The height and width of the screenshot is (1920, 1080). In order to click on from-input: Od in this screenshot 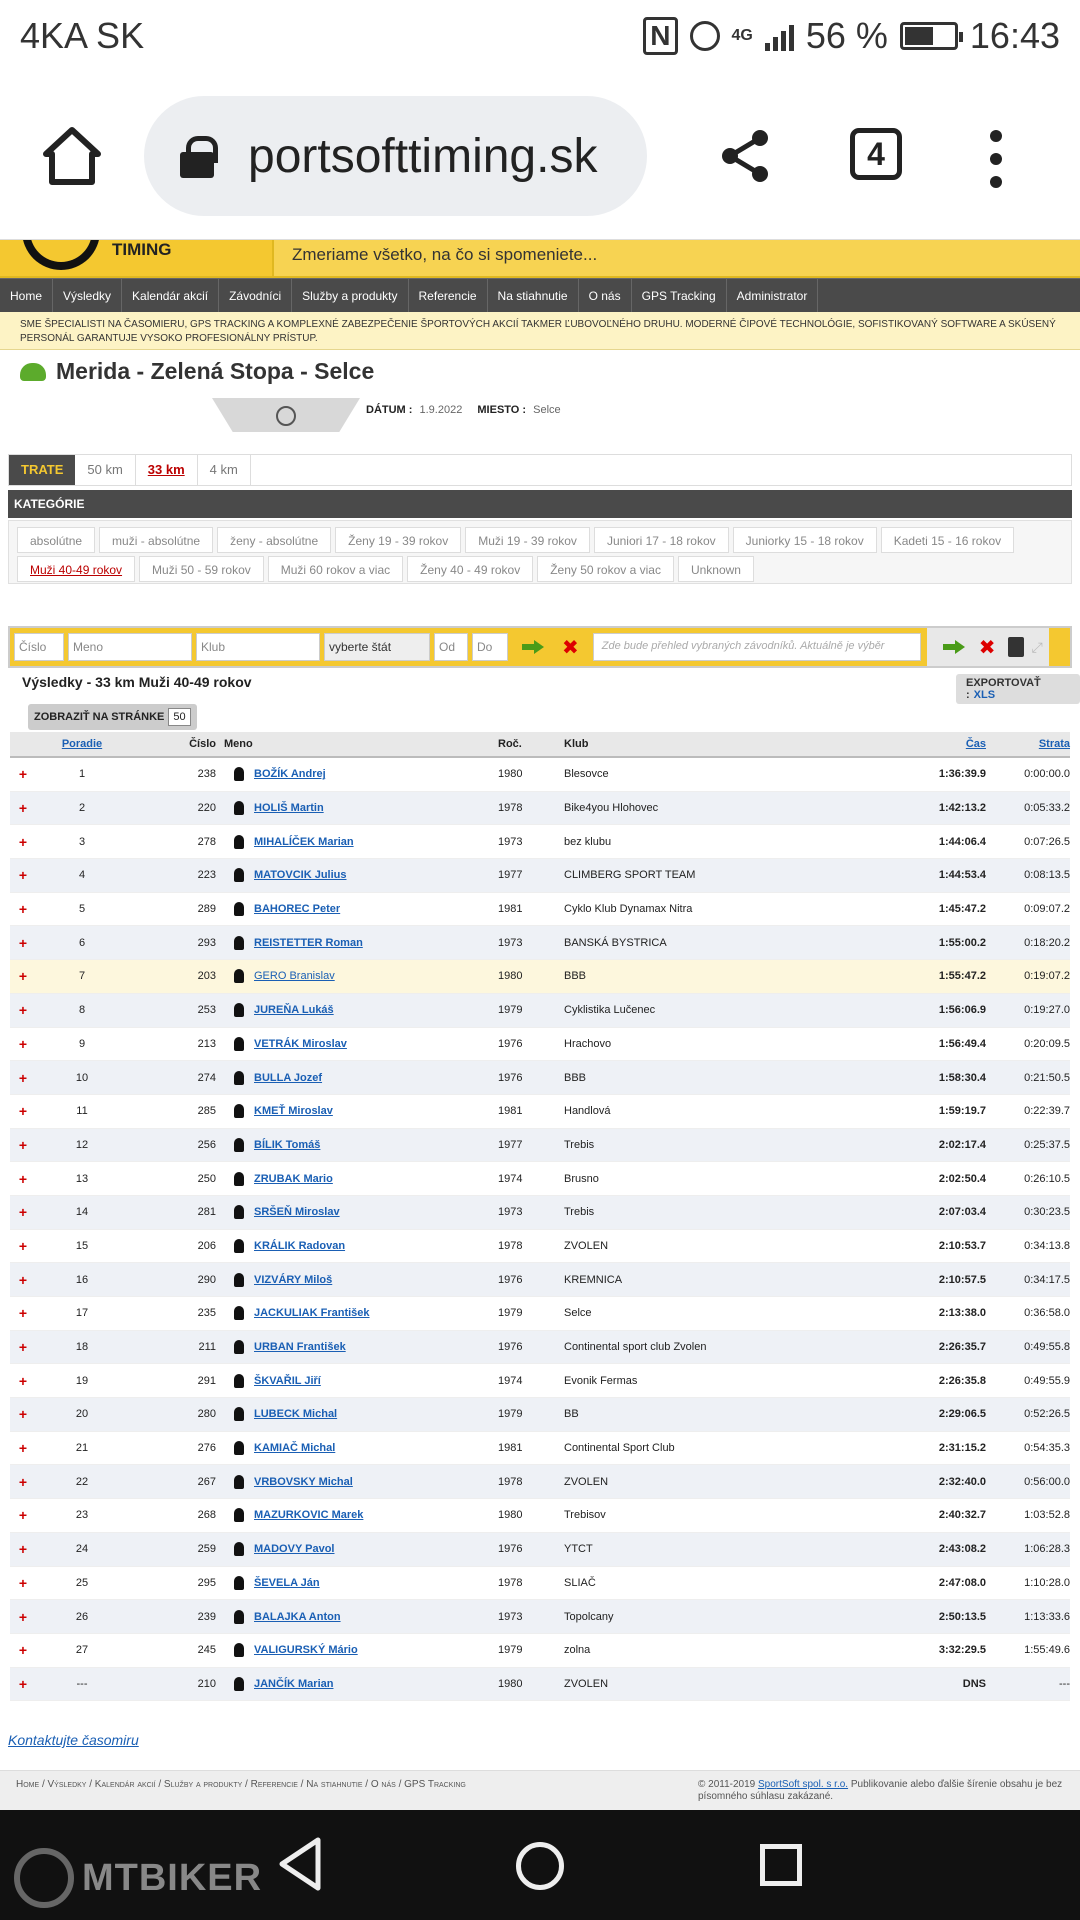, I will do `click(451, 647)`.